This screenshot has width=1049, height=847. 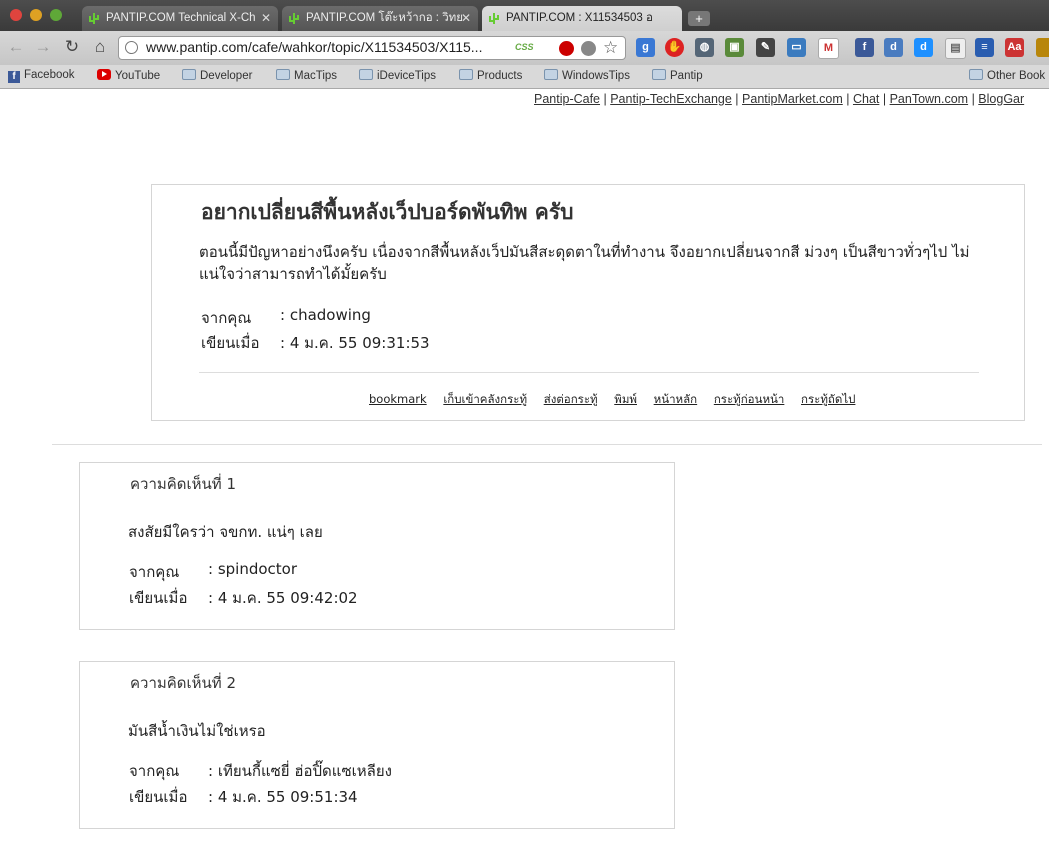 I want to click on link-chat: Chat, so click(x=866, y=99).